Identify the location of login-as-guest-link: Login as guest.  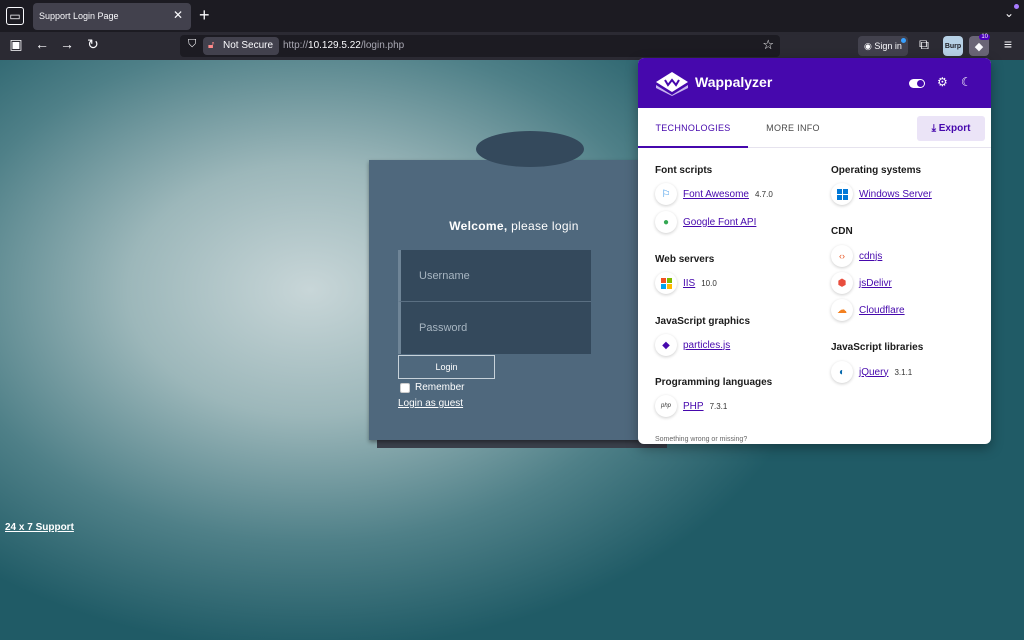
(430, 403).